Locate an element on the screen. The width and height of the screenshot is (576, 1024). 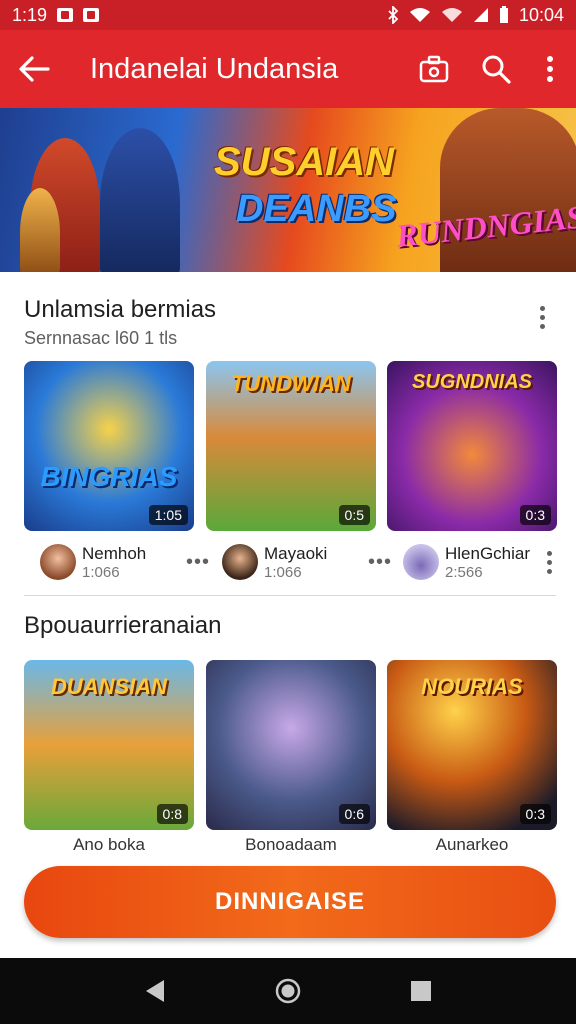
game-card: TUNDWIAN 0:5 is located at coordinates (291, 446).